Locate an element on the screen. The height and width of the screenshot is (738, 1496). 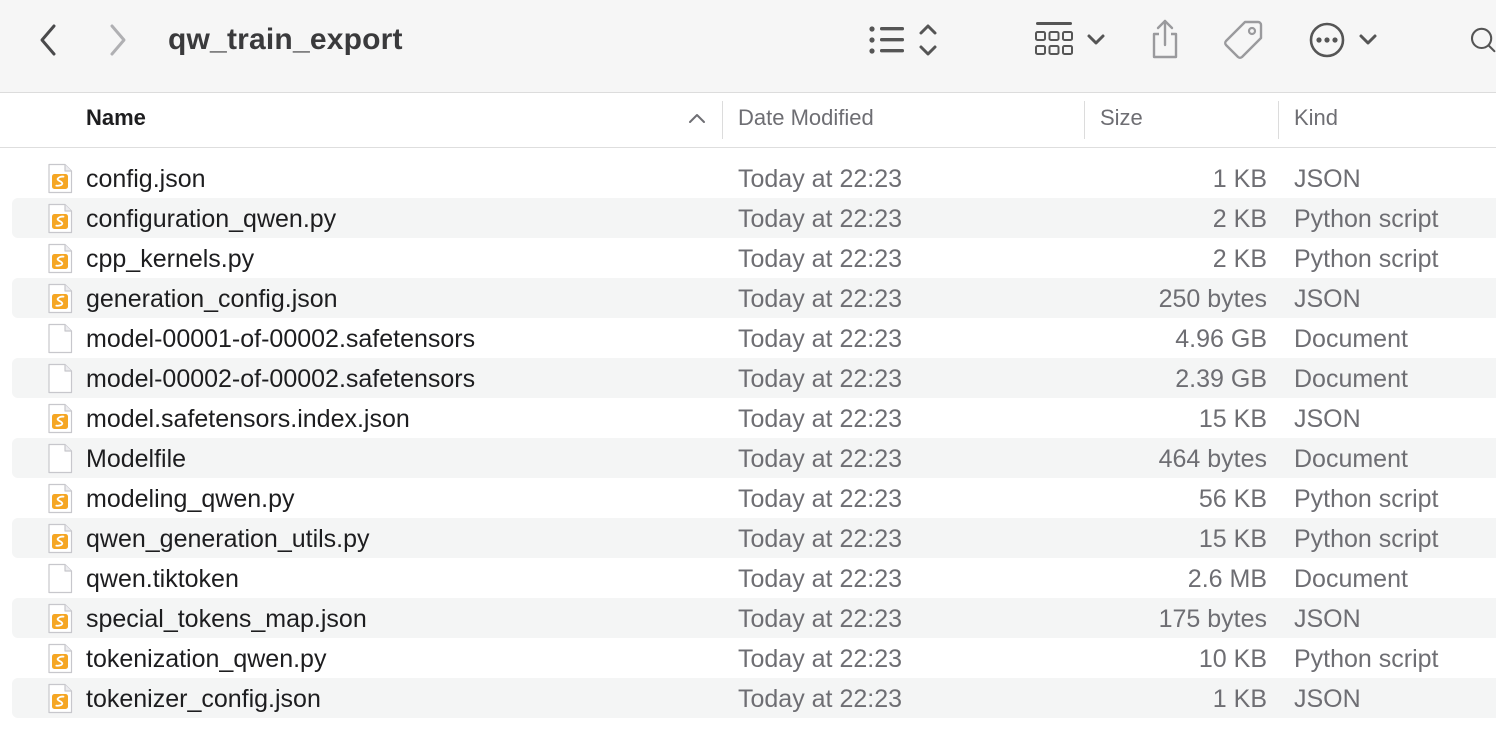
file-size: 10 KB is located at coordinates (1232, 659).